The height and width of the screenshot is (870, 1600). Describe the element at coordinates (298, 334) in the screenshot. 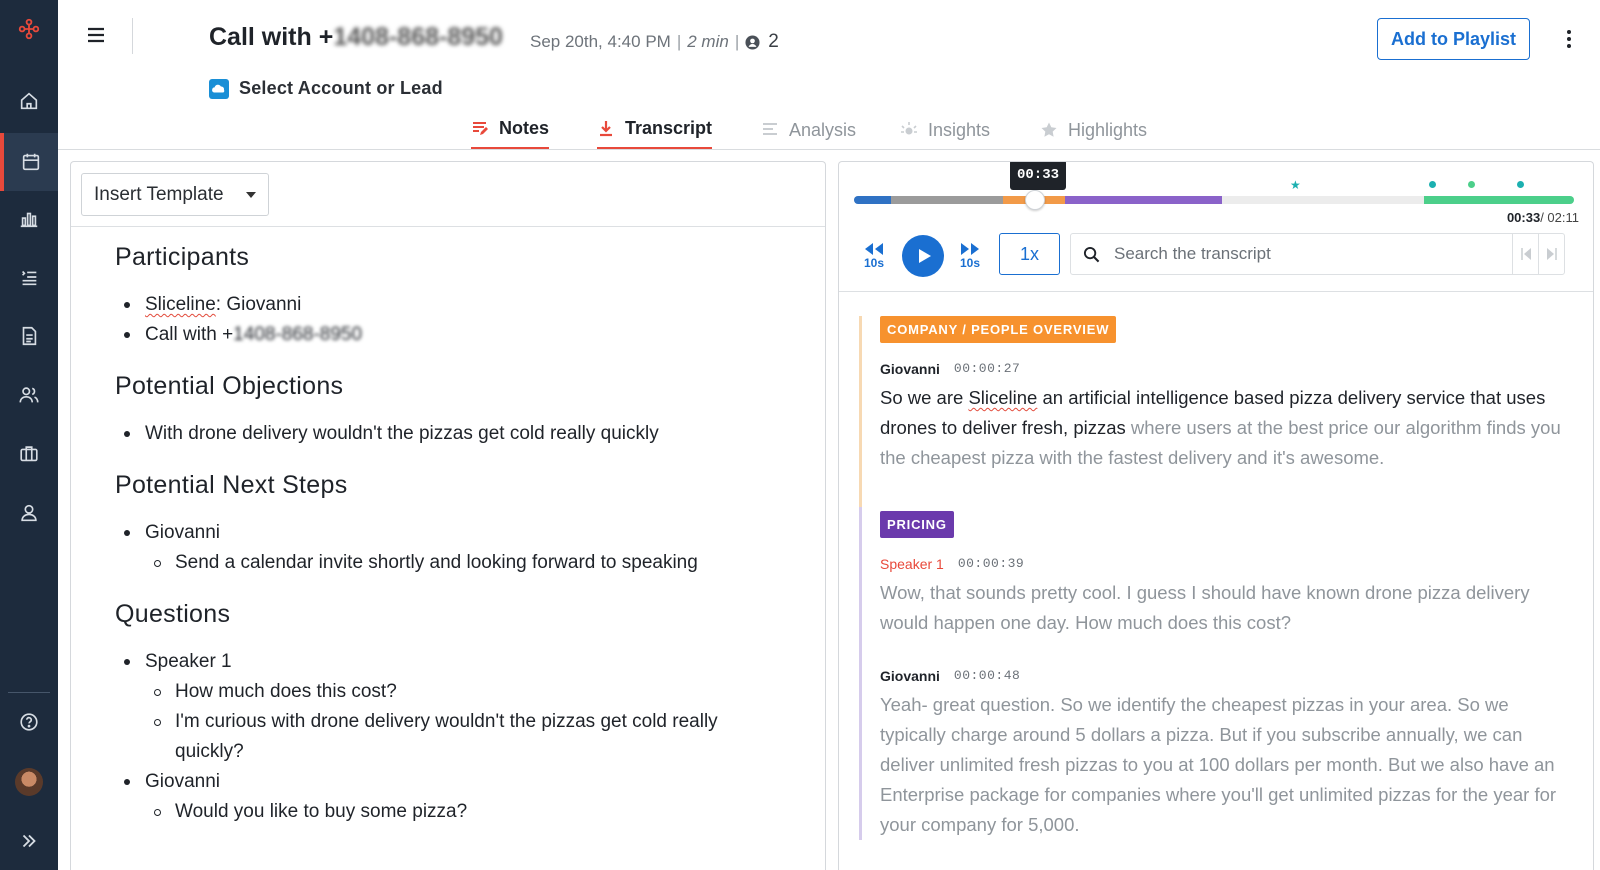

I see `redacted-phone: 1408-868-8950` at that location.